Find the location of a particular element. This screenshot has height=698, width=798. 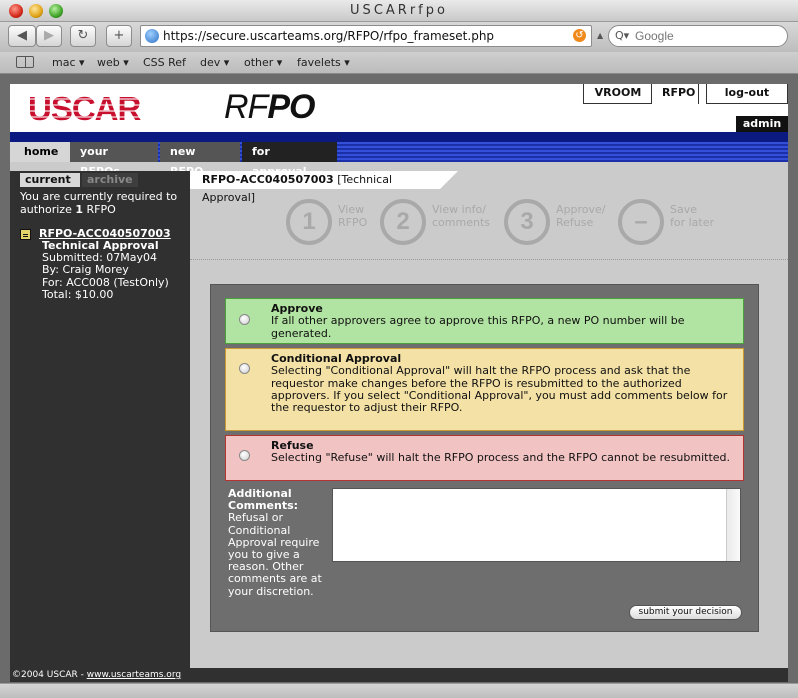

rfpo-logo-po: PO is located at coordinates (291, 107).